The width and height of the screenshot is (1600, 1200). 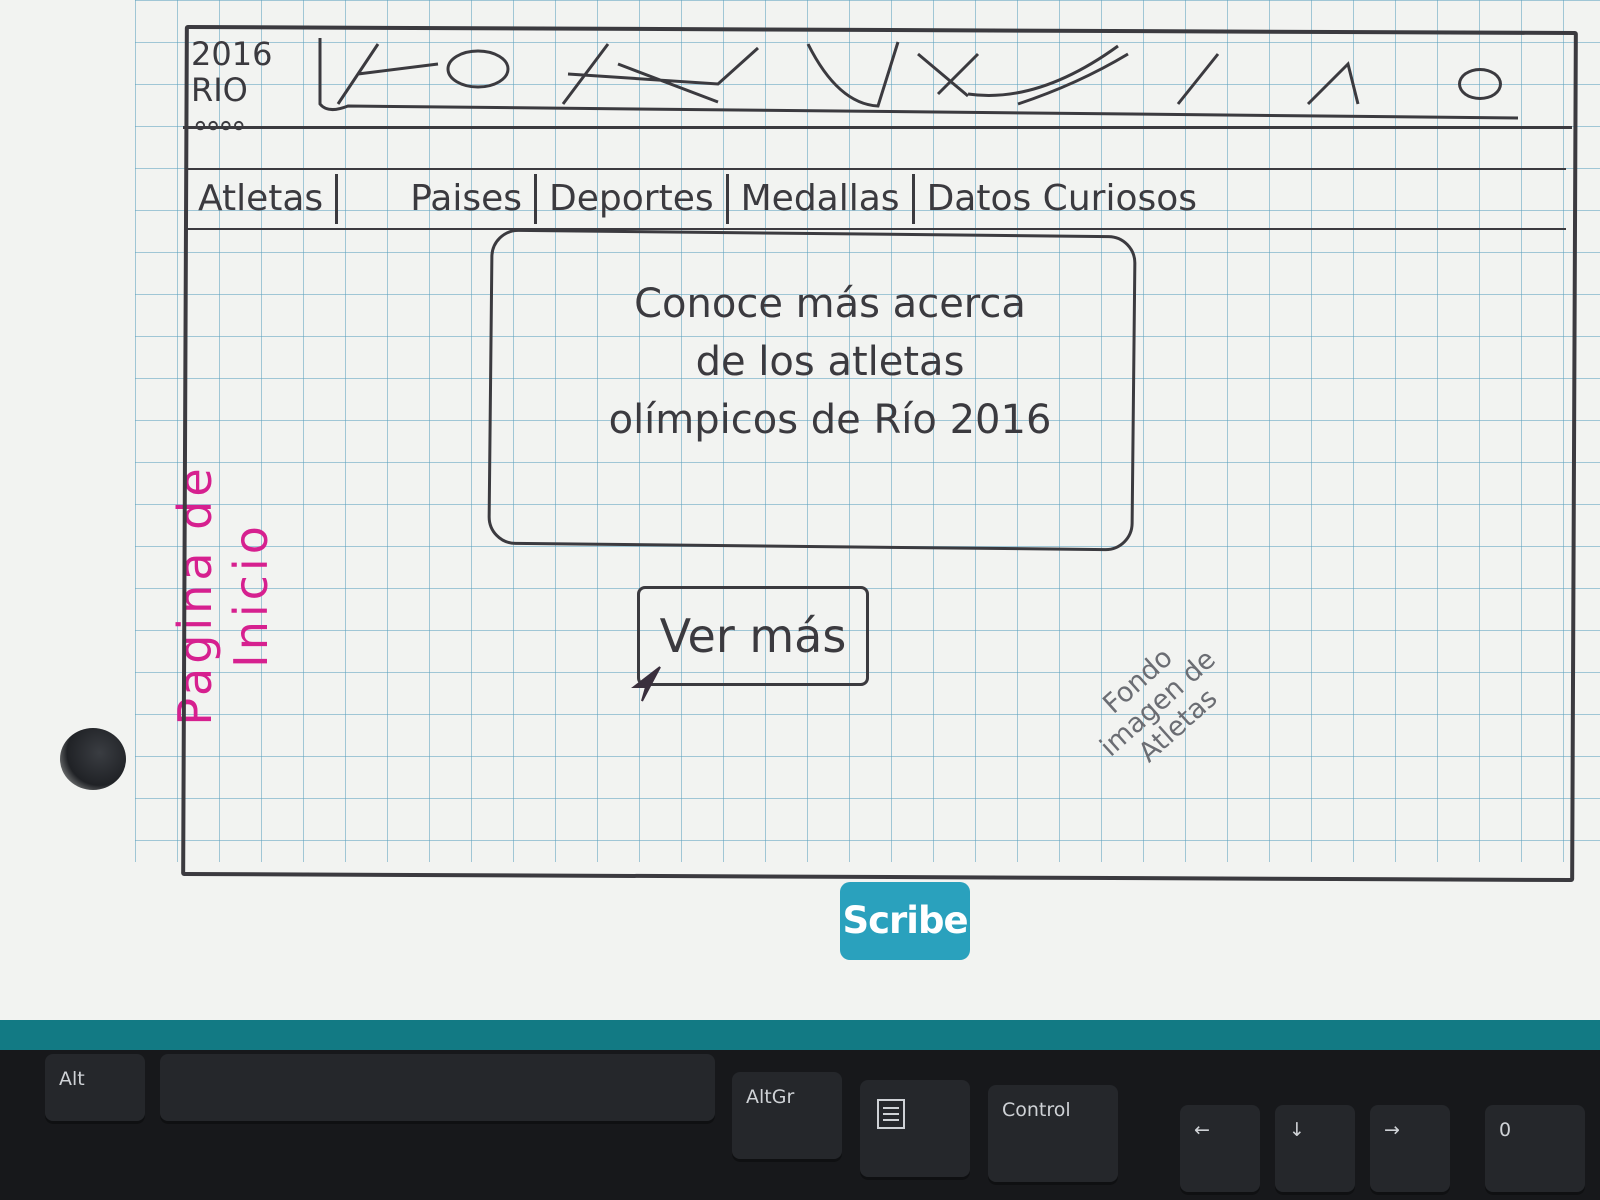 What do you see at coordinates (72, 1079) in the screenshot?
I see `key-alt-label: Alt` at bounding box center [72, 1079].